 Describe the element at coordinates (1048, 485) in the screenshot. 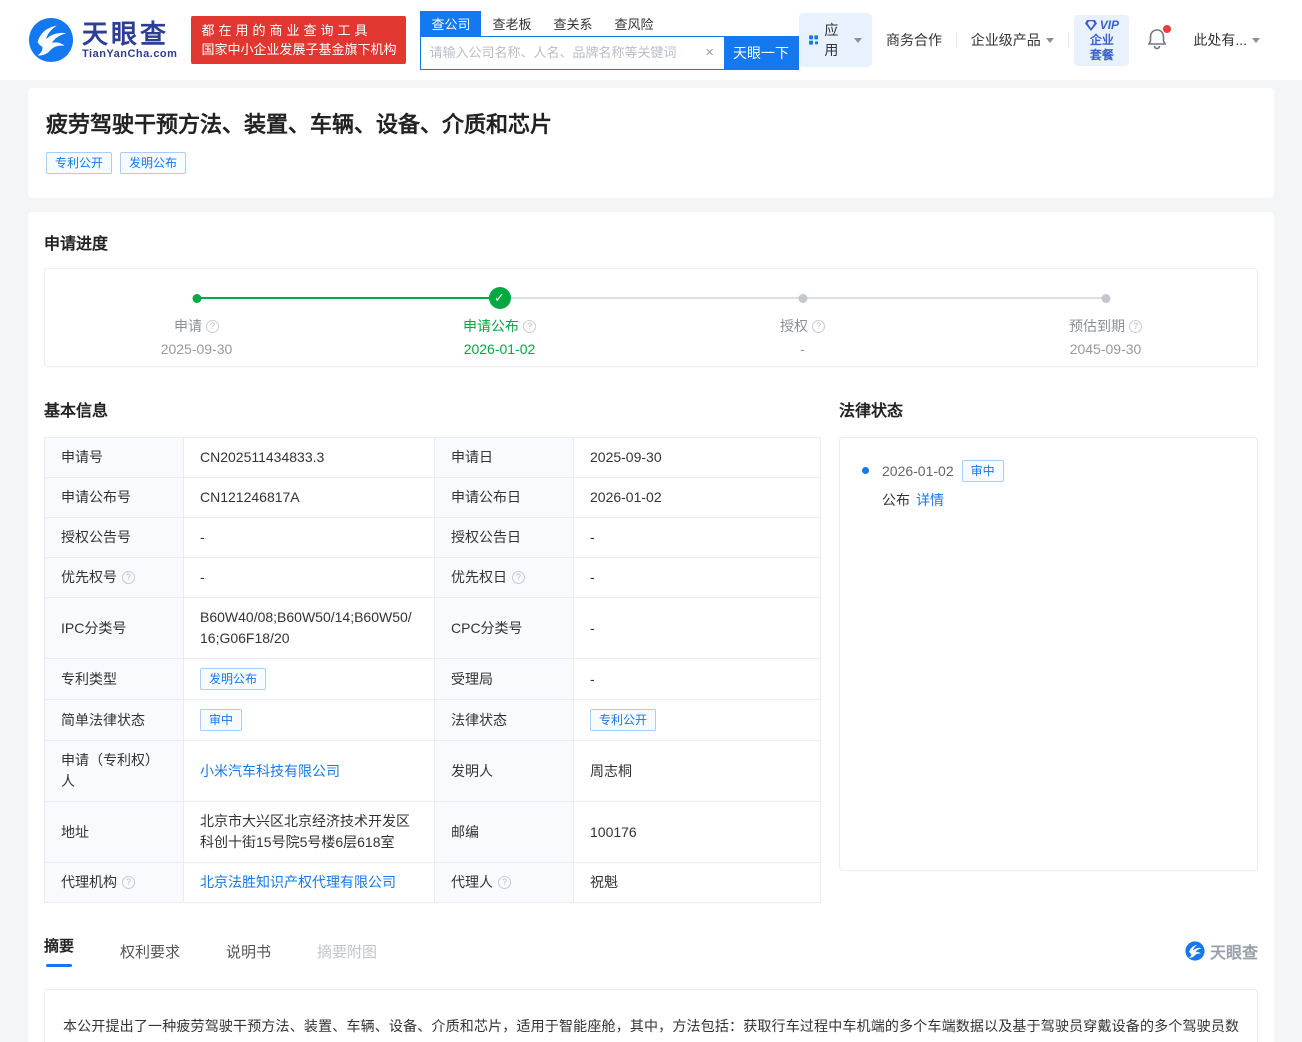

I see `legal-status-item: 2026-01-02 审中 公布 详情` at that location.